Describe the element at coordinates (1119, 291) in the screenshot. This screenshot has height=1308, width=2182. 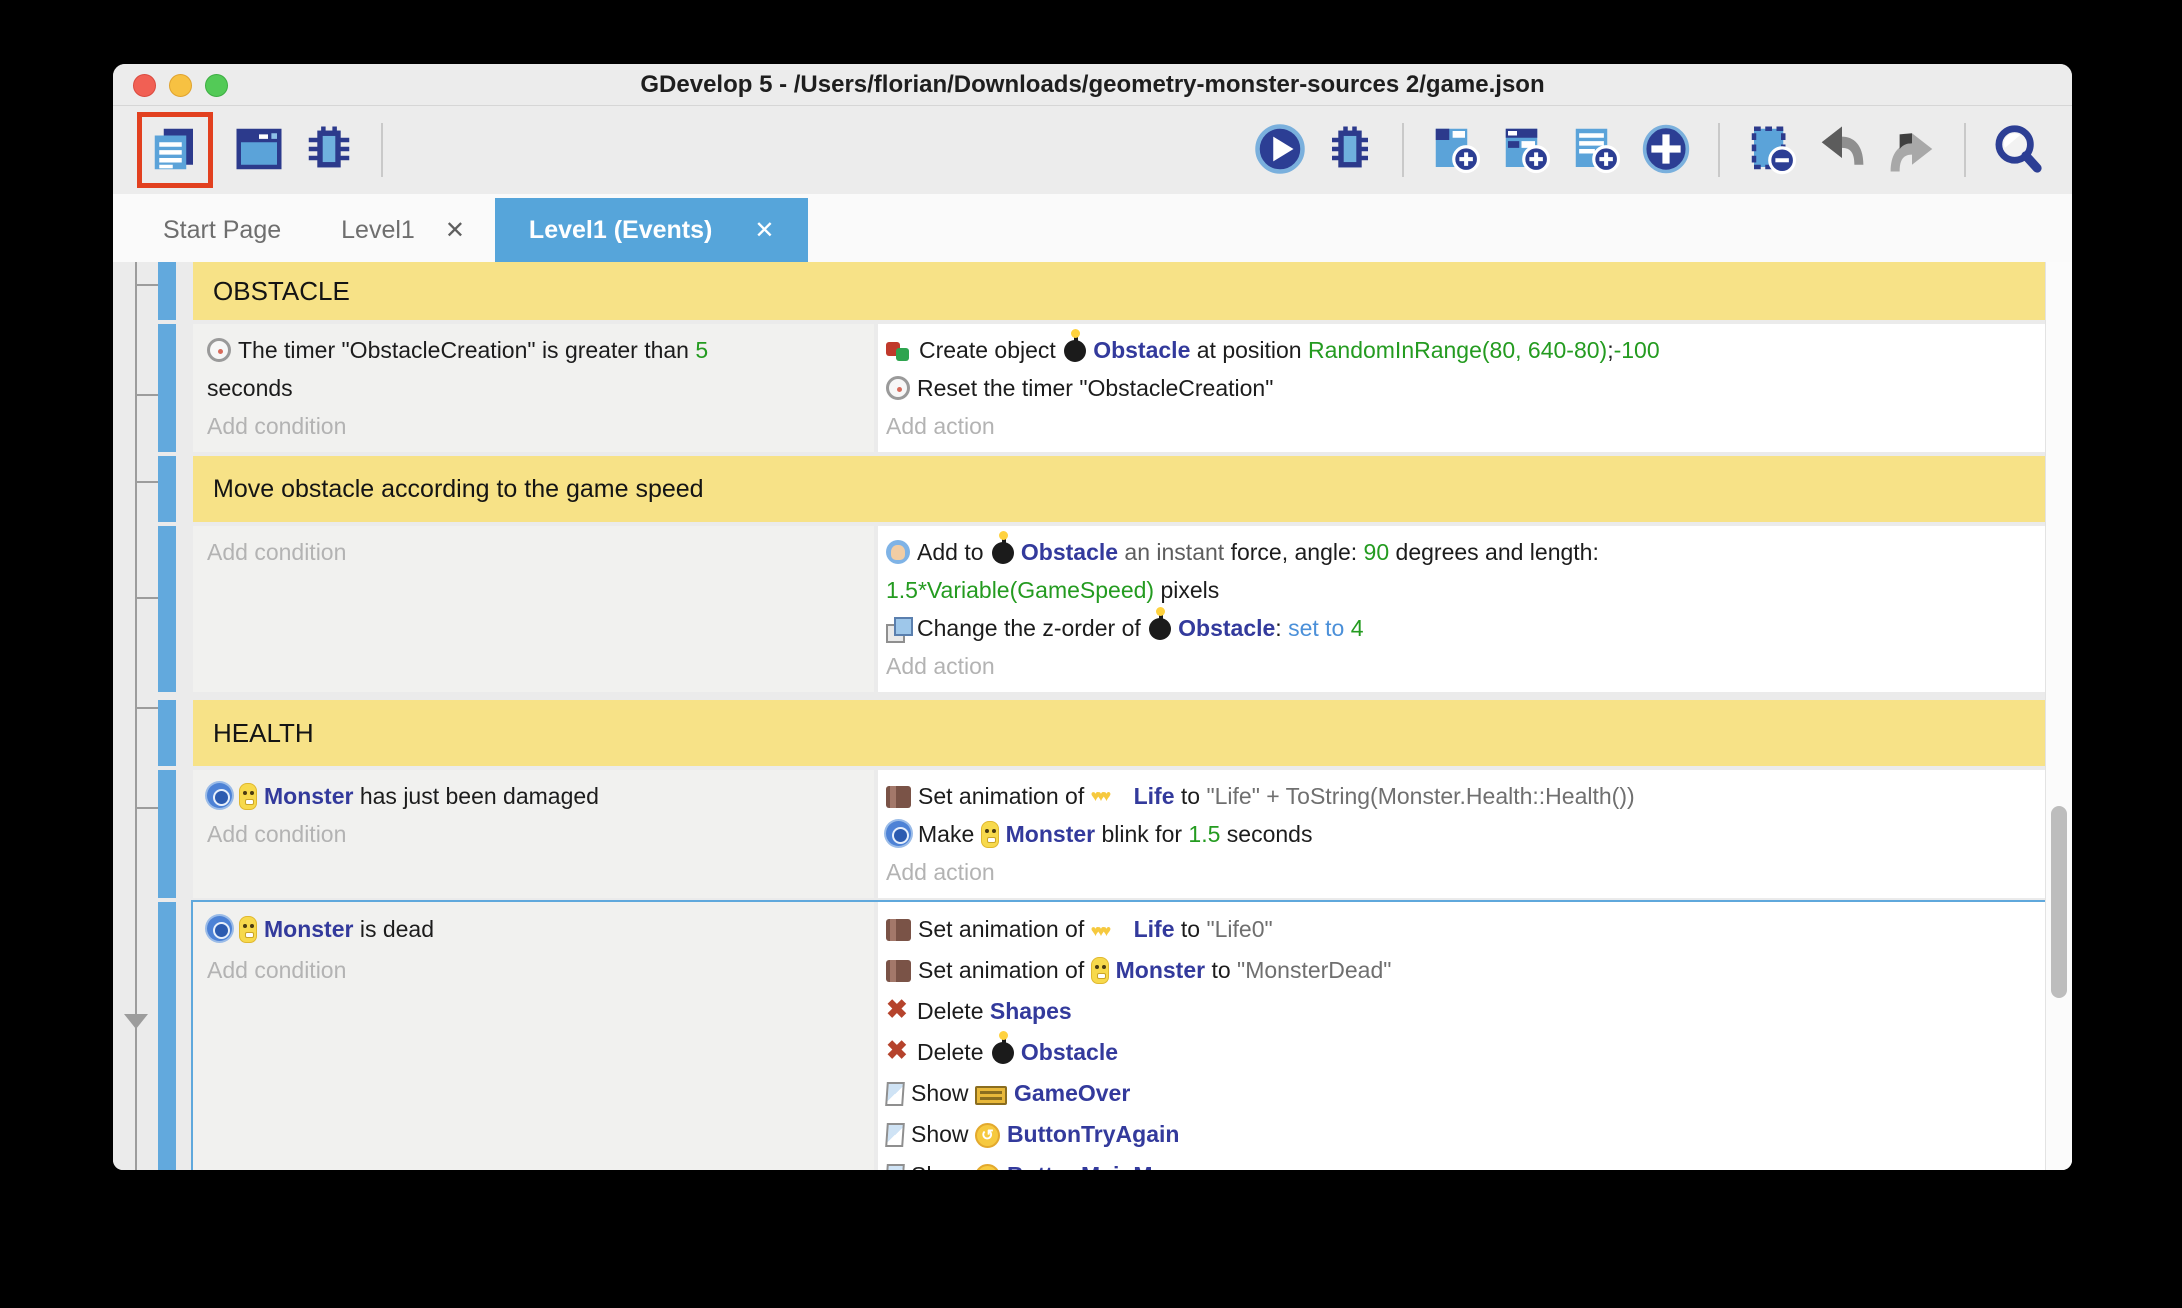
I see `group-header: OBSTACLE` at that location.